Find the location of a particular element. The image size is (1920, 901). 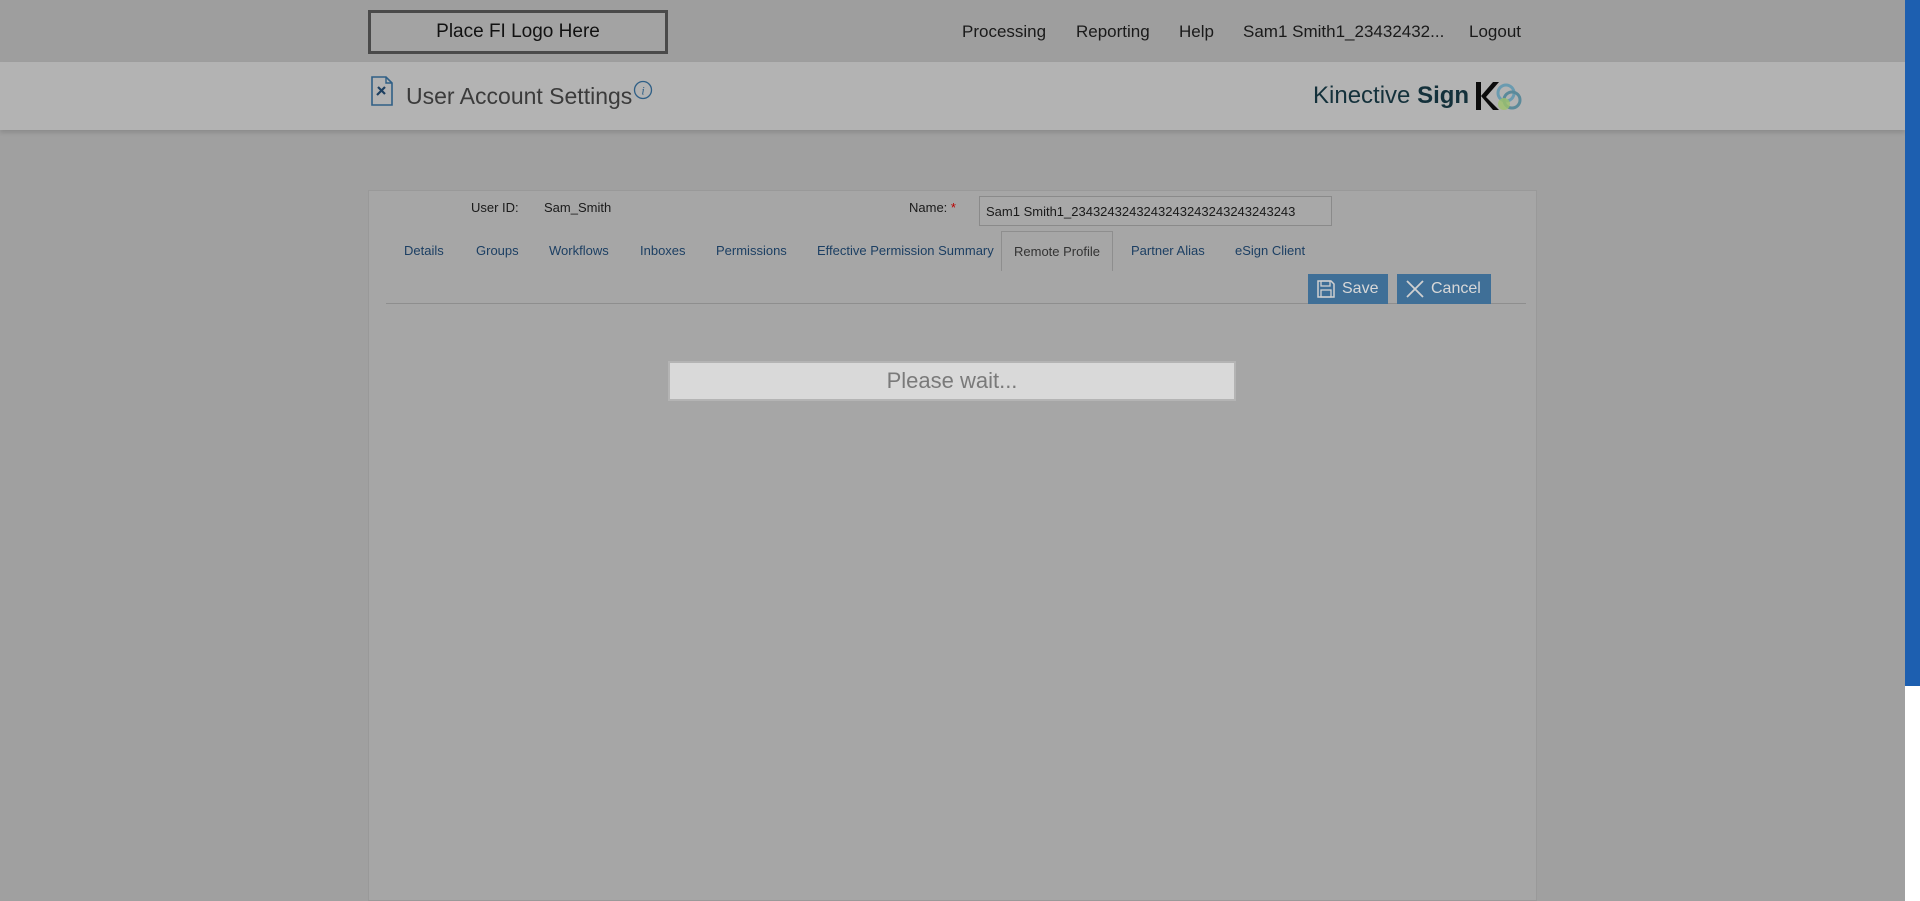

info-icon: i is located at coordinates (643, 90).